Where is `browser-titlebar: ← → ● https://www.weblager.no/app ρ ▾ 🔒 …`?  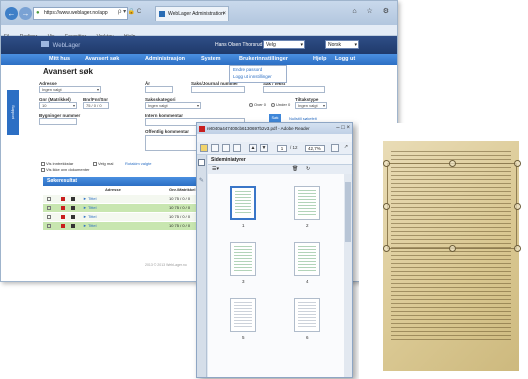 browser-titlebar: ← → ● https://www.weblager.no/app ρ ▾ 🔒 … is located at coordinates (199, 13).